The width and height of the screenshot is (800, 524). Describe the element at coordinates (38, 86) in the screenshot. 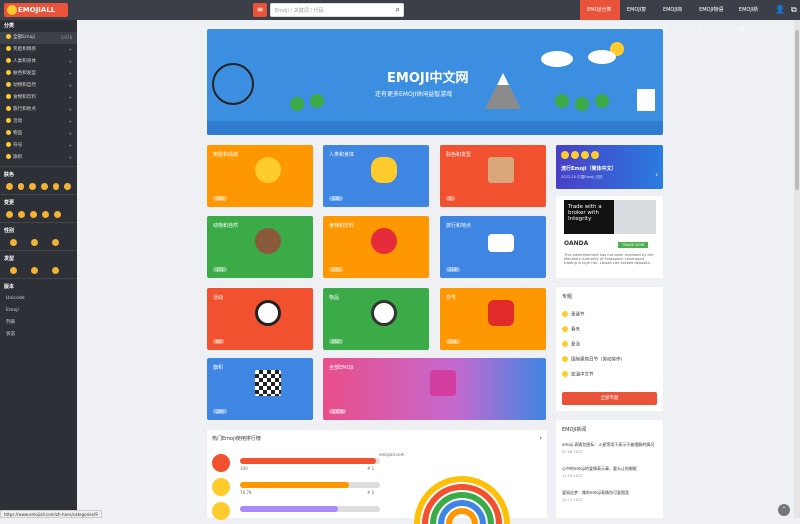

I see `sidebar-item: 动物和自然 +` at that location.